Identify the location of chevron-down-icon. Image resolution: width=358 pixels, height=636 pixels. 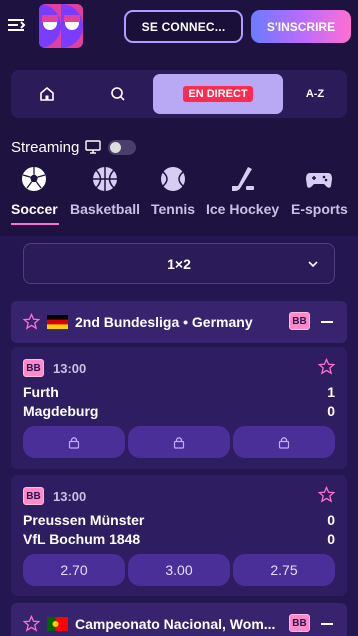
(313, 264).